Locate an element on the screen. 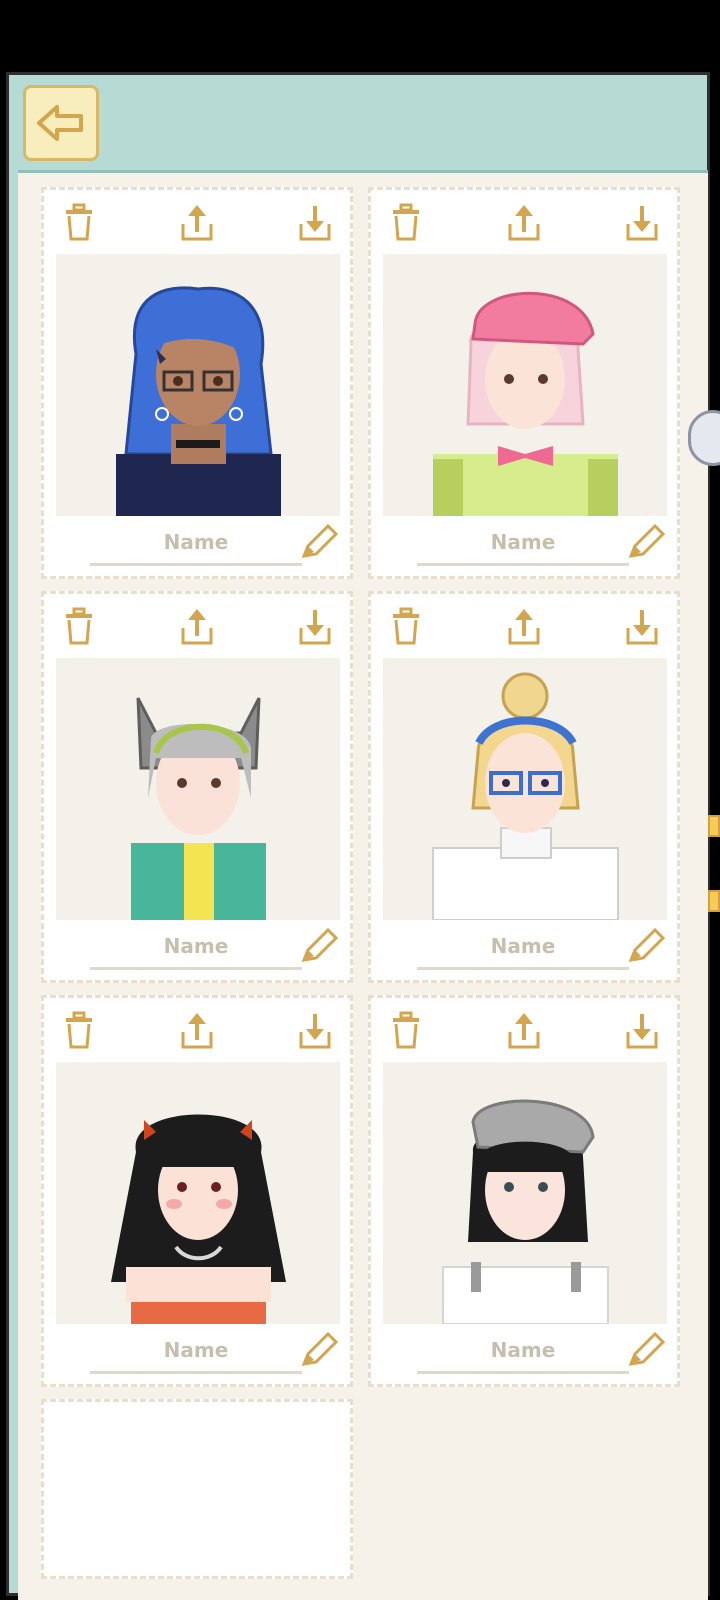 The image size is (720, 1600). empty-character-slot is located at coordinates (197, 1489).